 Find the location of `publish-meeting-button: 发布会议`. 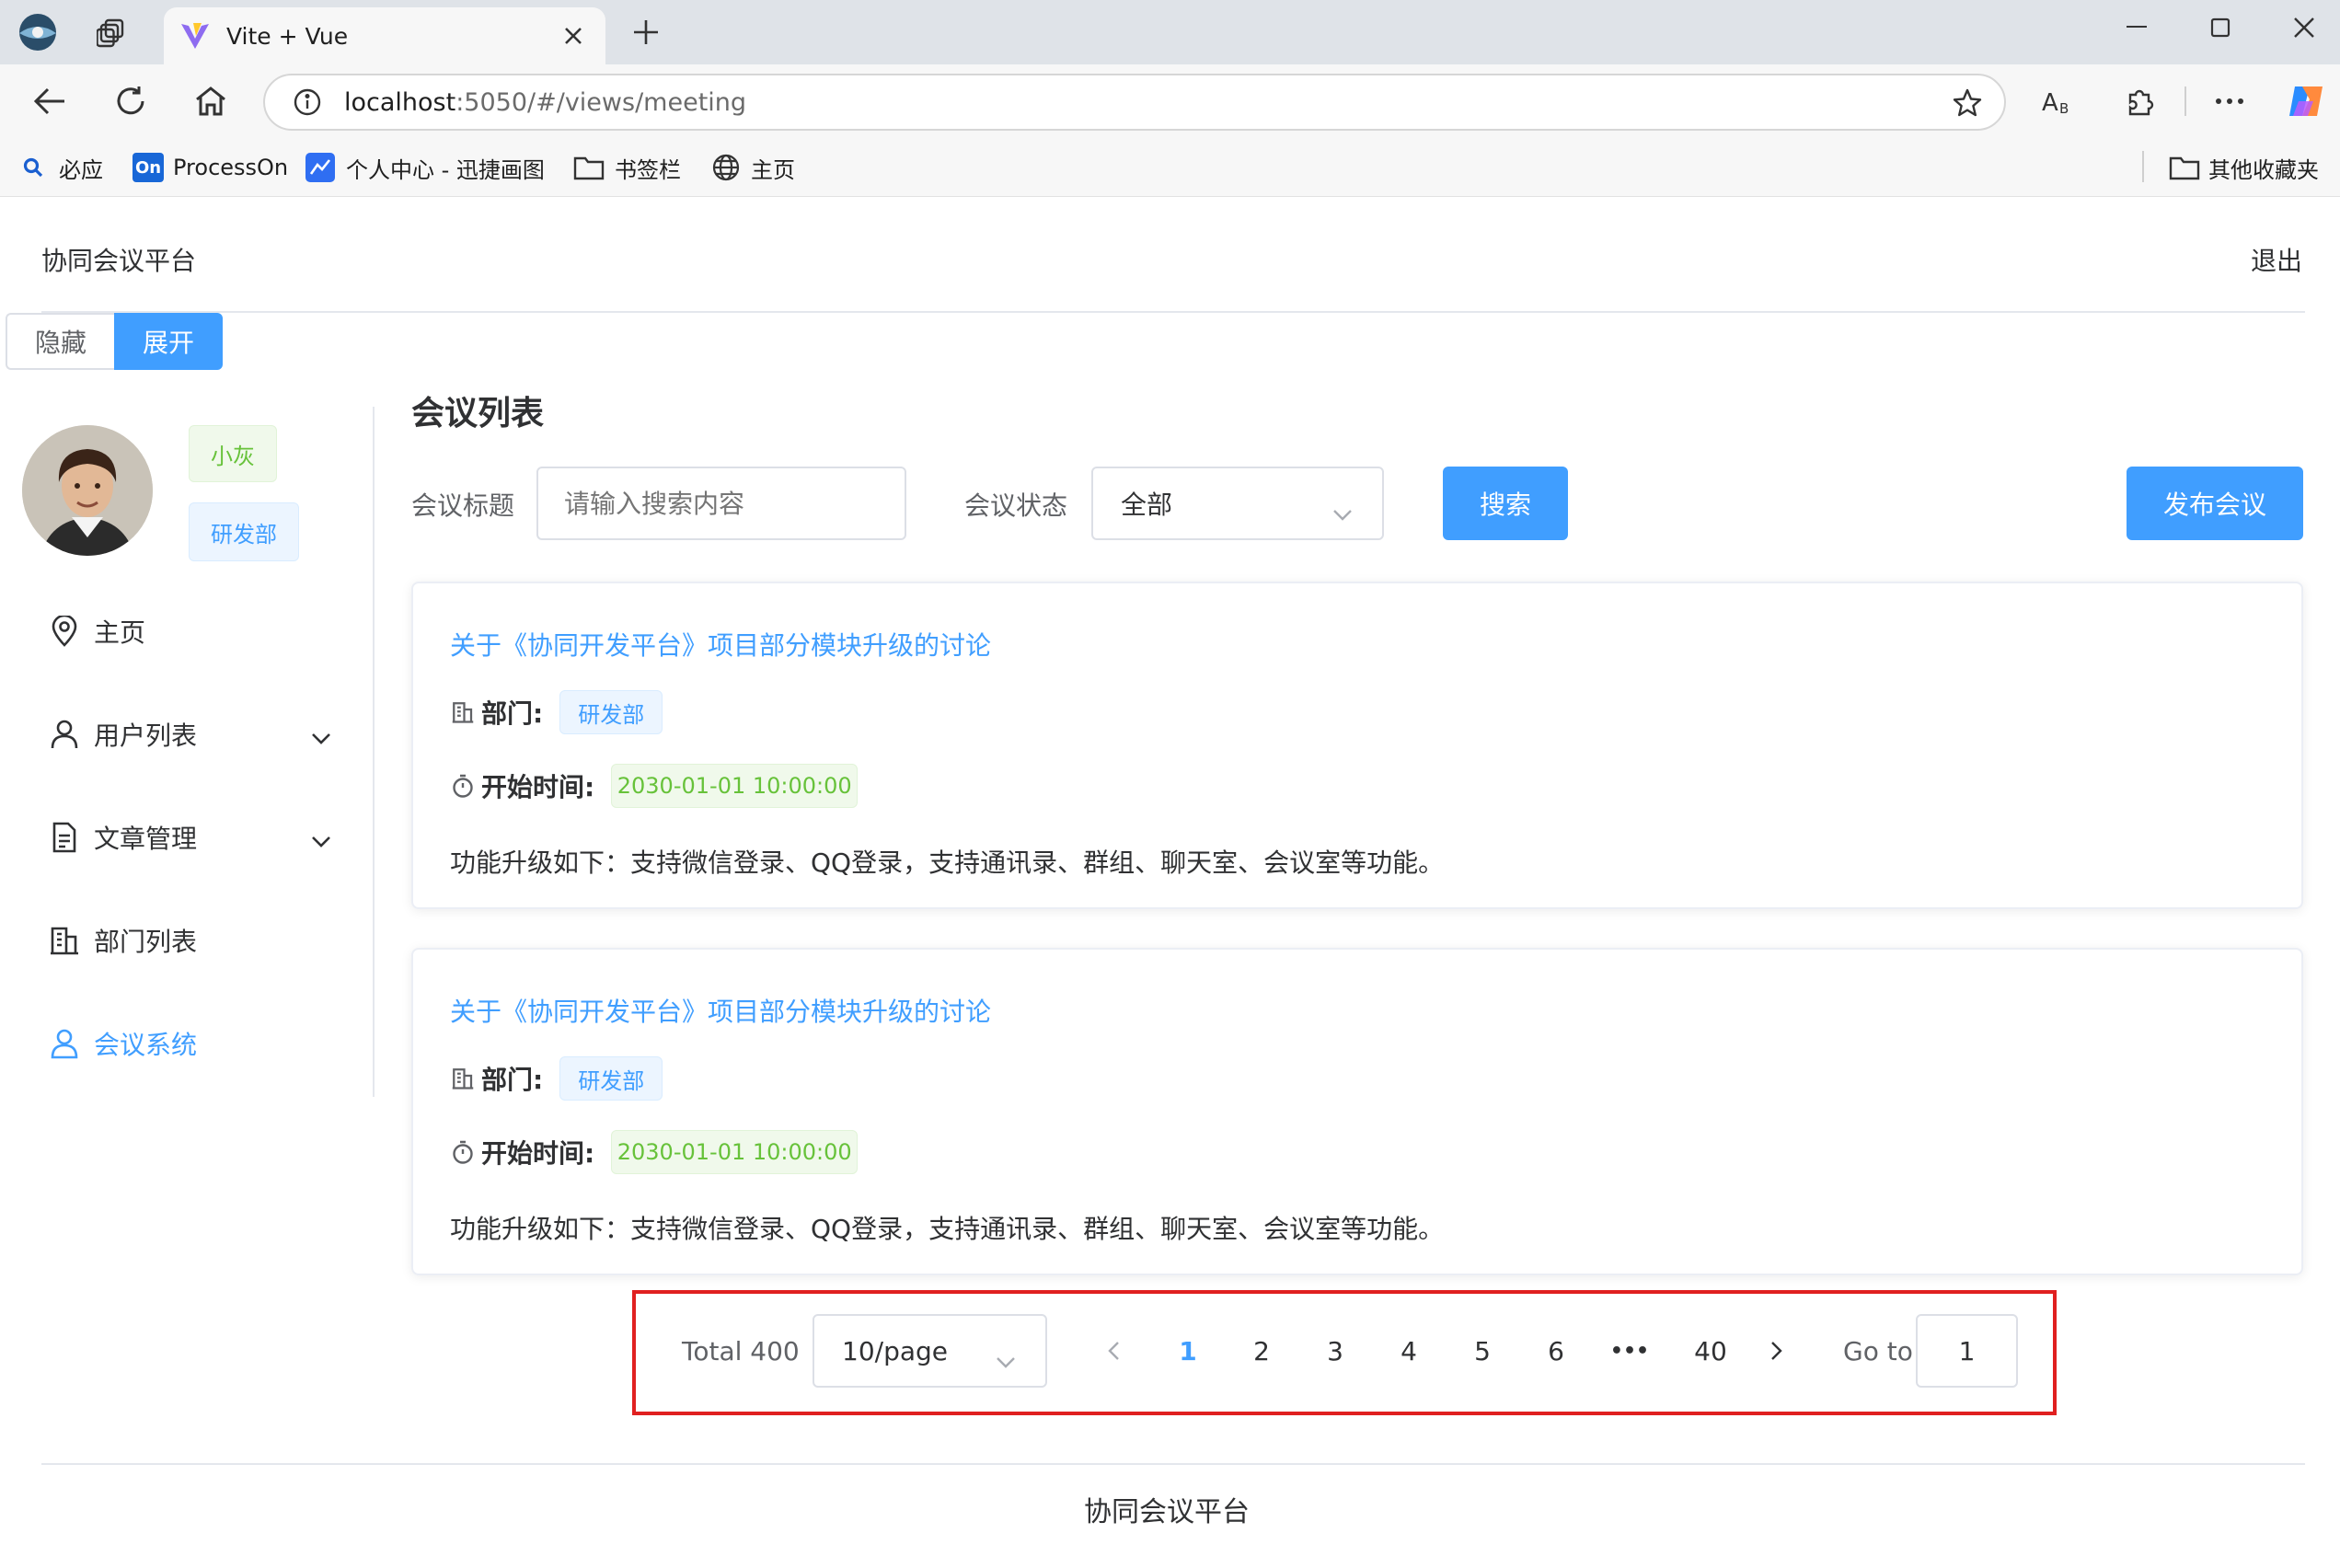

publish-meeting-button: 发布会议 is located at coordinates (2215, 503).